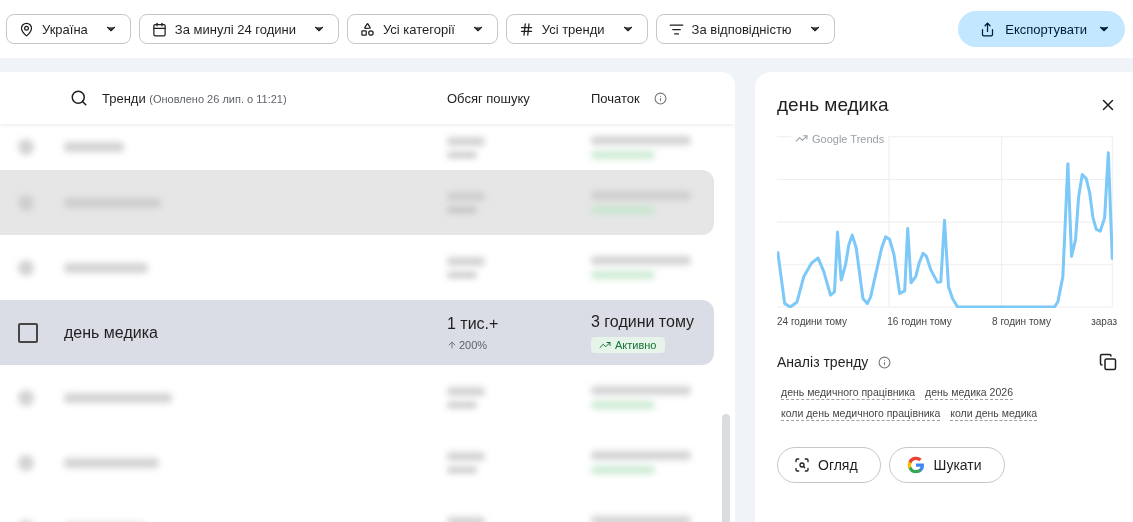 Image resolution: width=1133 pixels, height=522 pixels. I want to click on search-button: Шукати, so click(946, 465).